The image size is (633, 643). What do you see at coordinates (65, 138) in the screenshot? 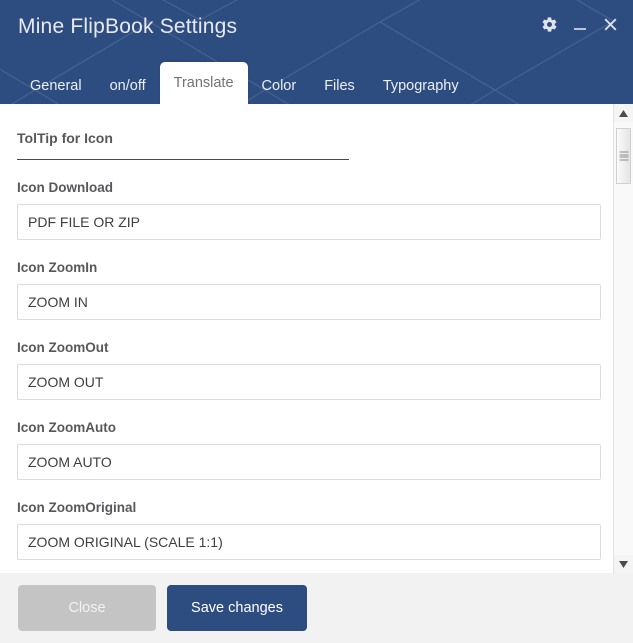
I see `section-title-tooltip-for-icon: TolTip for Icon` at bounding box center [65, 138].